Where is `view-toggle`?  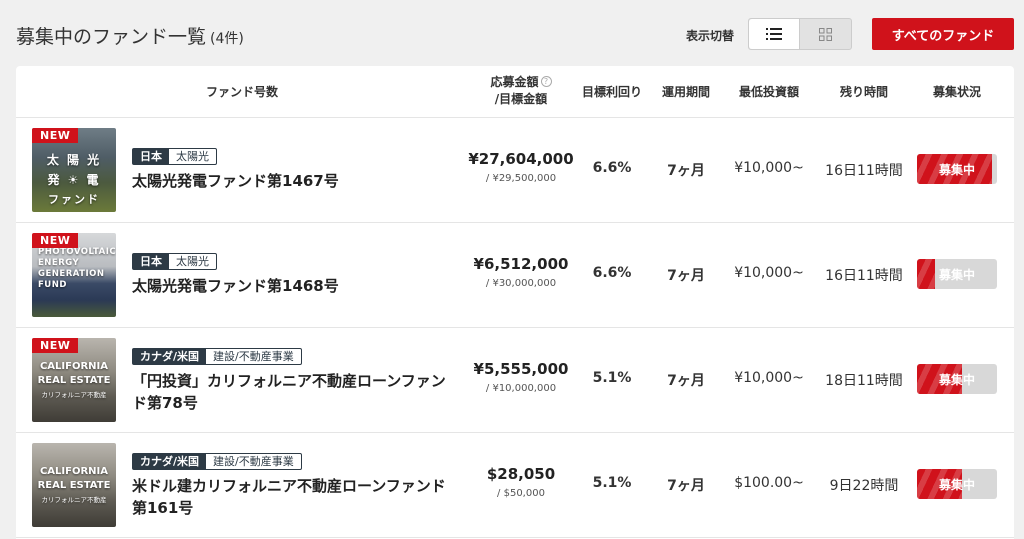 view-toggle is located at coordinates (800, 34).